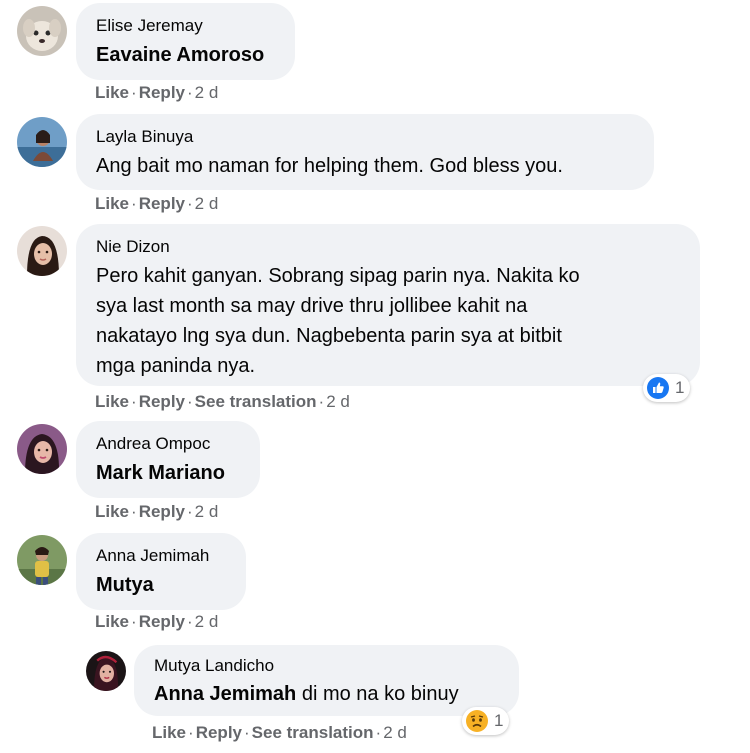 The image size is (750, 753). What do you see at coordinates (168, 473) in the screenshot?
I see `comment-text: Mark Mariano` at bounding box center [168, 473].